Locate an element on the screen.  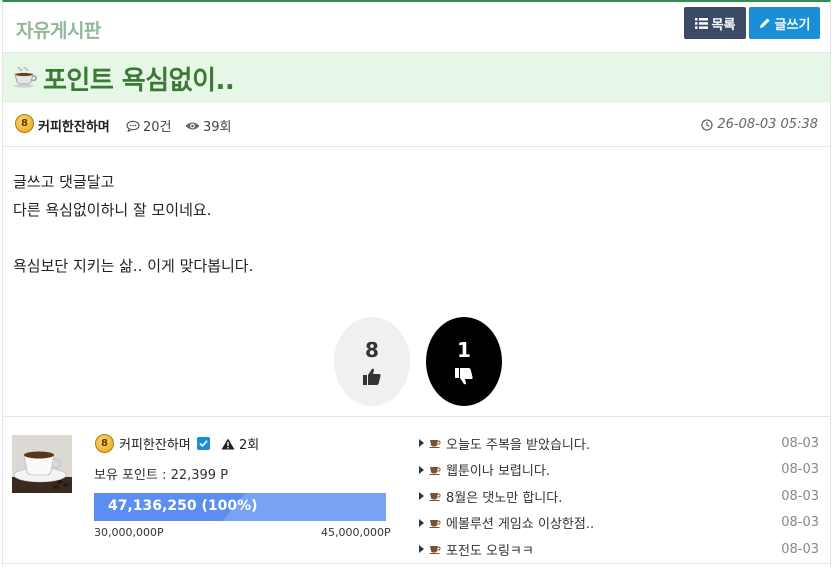
author-avatar is located at coordinates (42, 464).